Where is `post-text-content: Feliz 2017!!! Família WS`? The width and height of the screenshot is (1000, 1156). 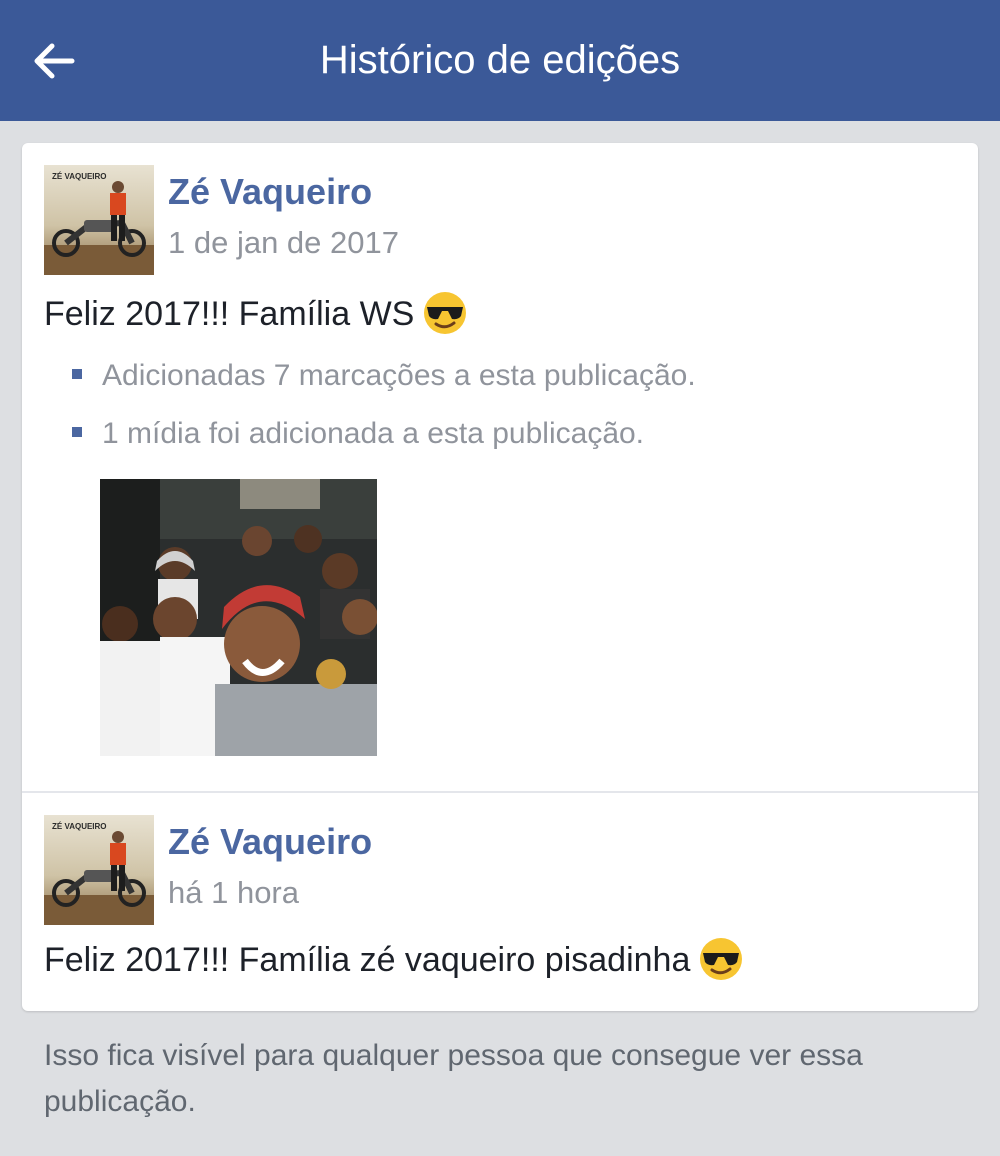 post-text-content: Feliz 2017!!! Família WS is located at coordinates (229, 313).